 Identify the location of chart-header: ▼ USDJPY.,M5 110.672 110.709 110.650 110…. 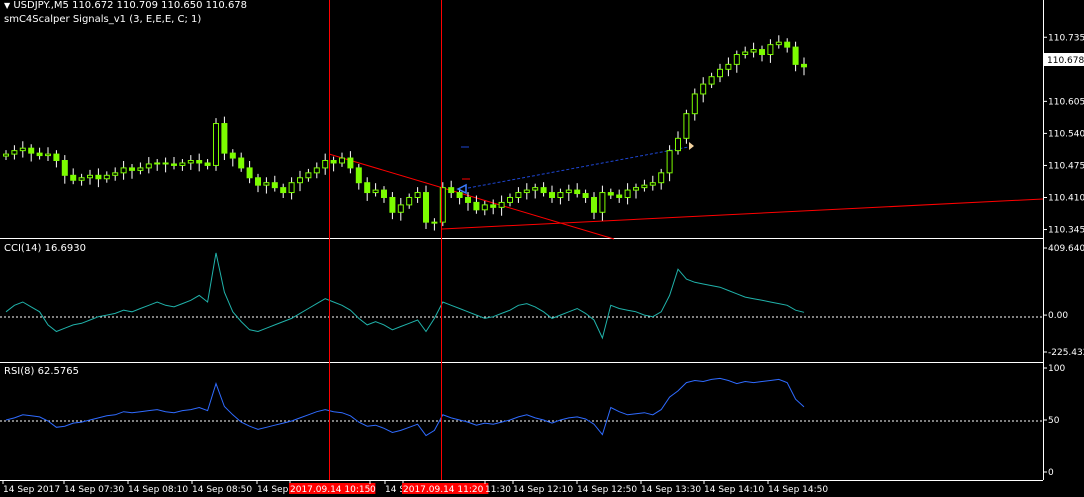
(125, 5).